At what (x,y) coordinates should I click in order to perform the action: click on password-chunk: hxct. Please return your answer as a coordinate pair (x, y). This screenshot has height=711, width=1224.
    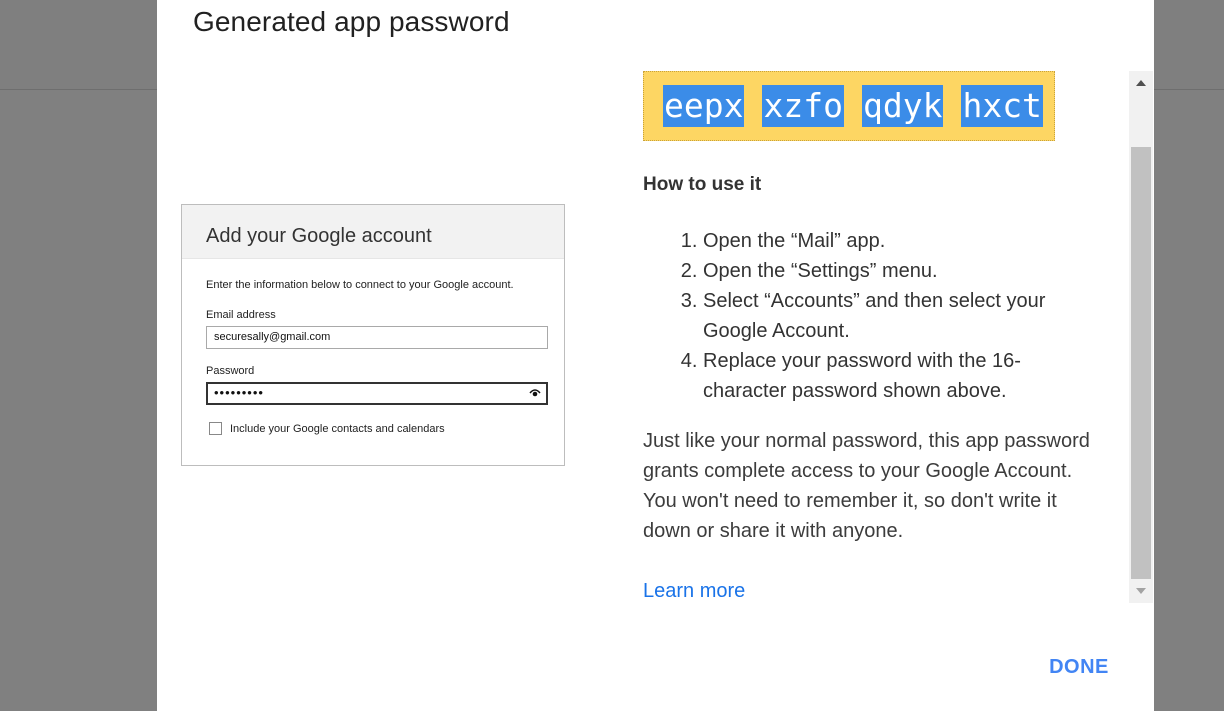
    Looking at the image, I should click on (1002, 106).